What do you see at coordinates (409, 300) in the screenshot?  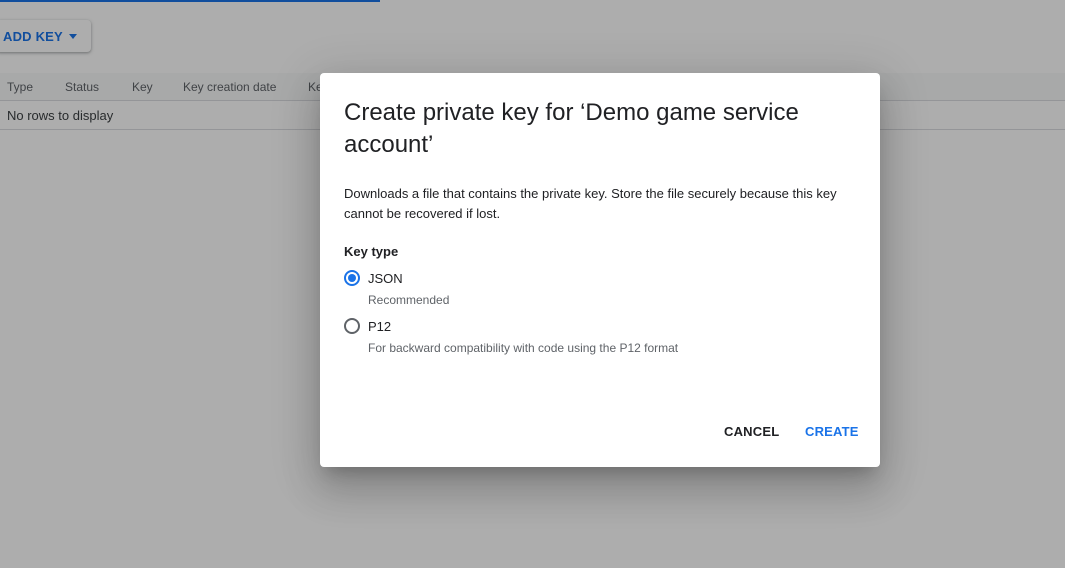 I see `radio-sublabel-json: Recommended` at bounding box center [409, 300].